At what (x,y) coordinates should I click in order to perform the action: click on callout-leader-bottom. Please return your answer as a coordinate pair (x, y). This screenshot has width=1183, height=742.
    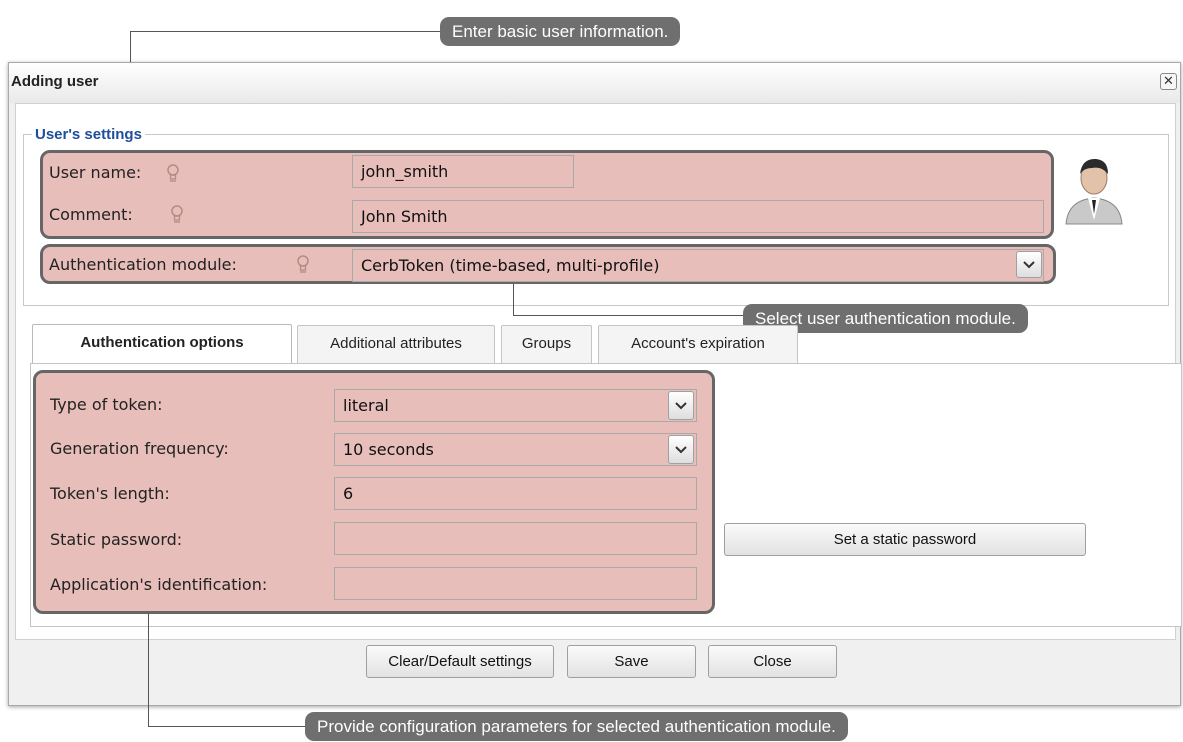
    Looking at the image, I should click on (228, 726).